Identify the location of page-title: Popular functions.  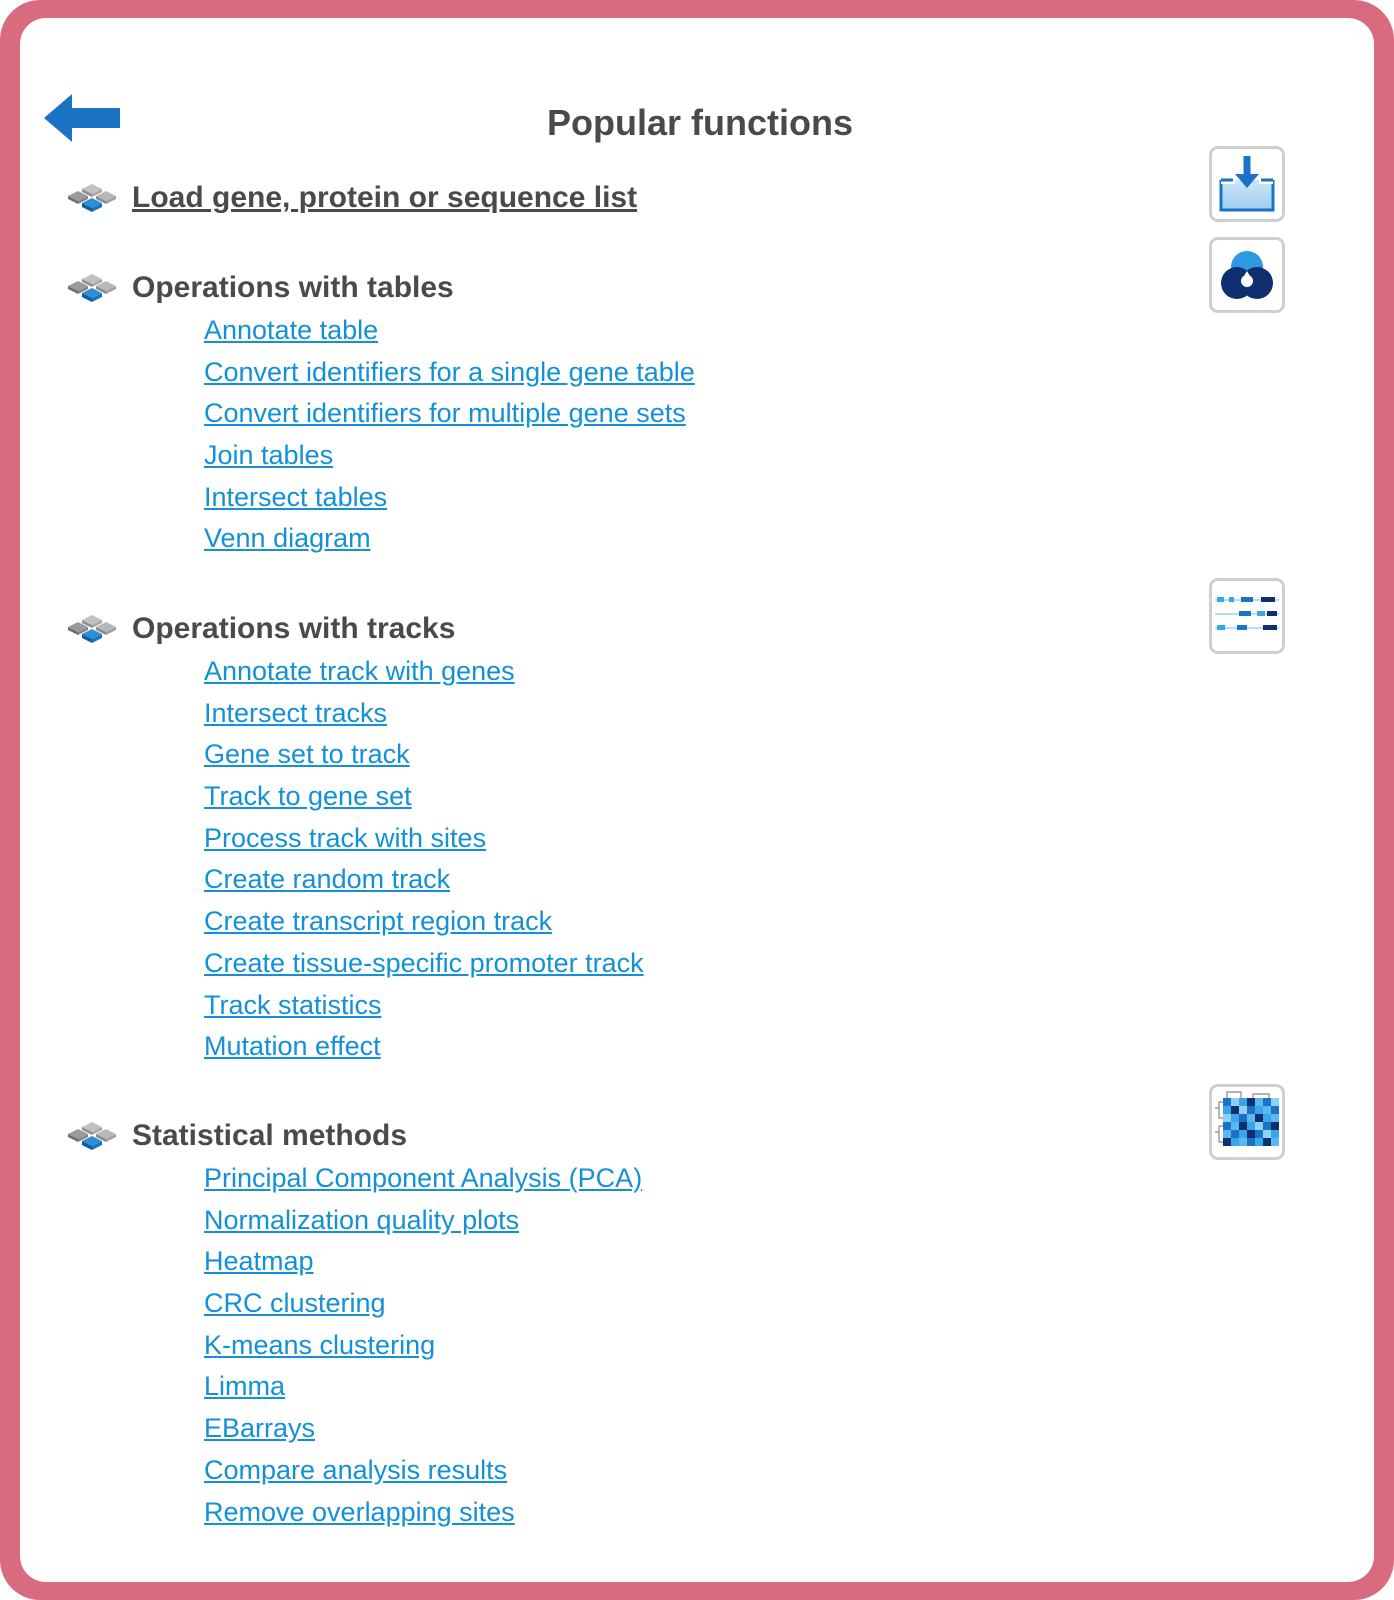
(700, 122).